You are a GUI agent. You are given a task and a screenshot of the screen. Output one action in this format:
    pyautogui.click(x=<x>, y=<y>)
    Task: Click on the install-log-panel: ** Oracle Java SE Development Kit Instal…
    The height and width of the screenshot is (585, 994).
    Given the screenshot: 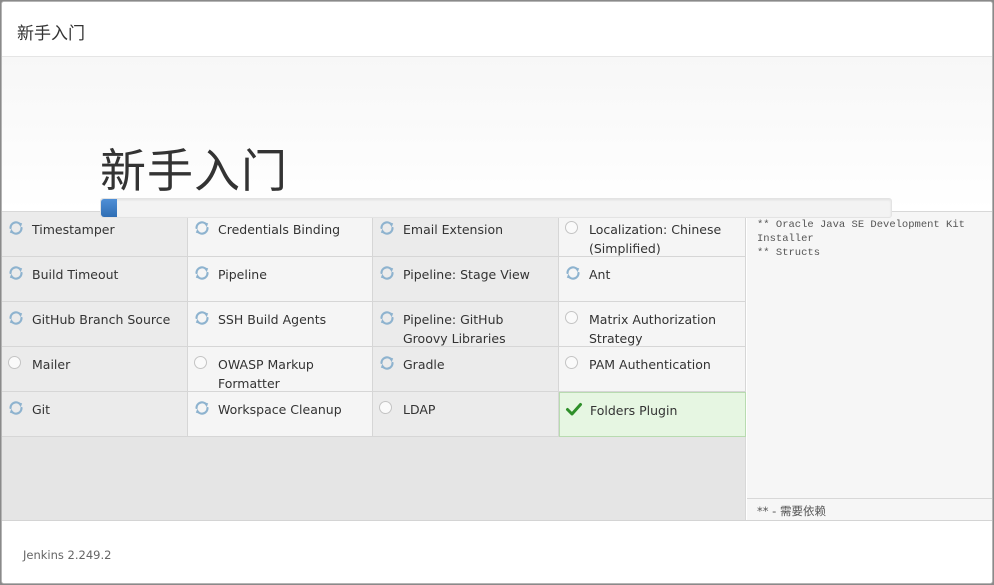 What is the action you would take?
    pyautogui.click(x=869, y=366)
    